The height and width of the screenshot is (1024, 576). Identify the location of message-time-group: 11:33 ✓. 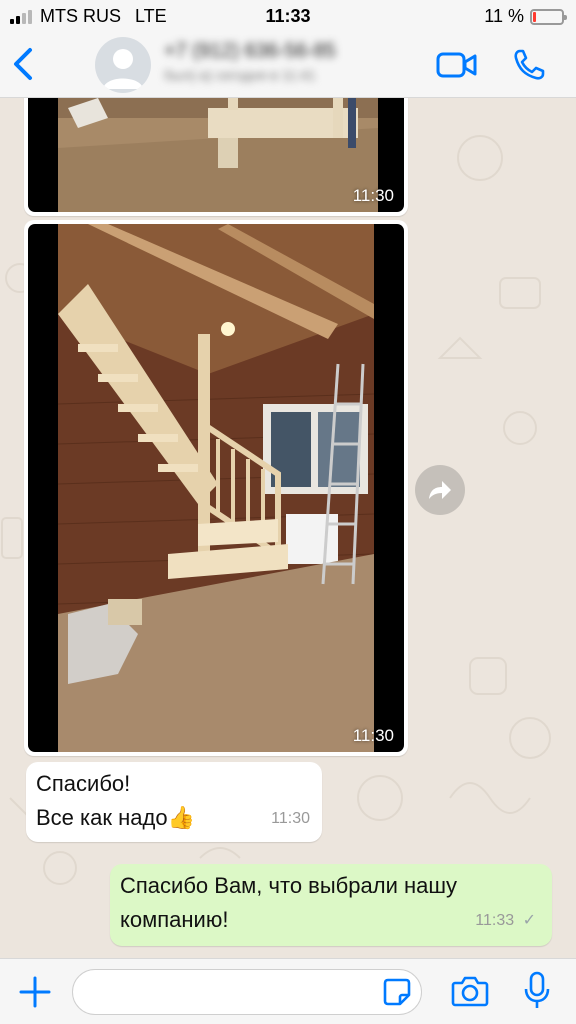
(505, 921).